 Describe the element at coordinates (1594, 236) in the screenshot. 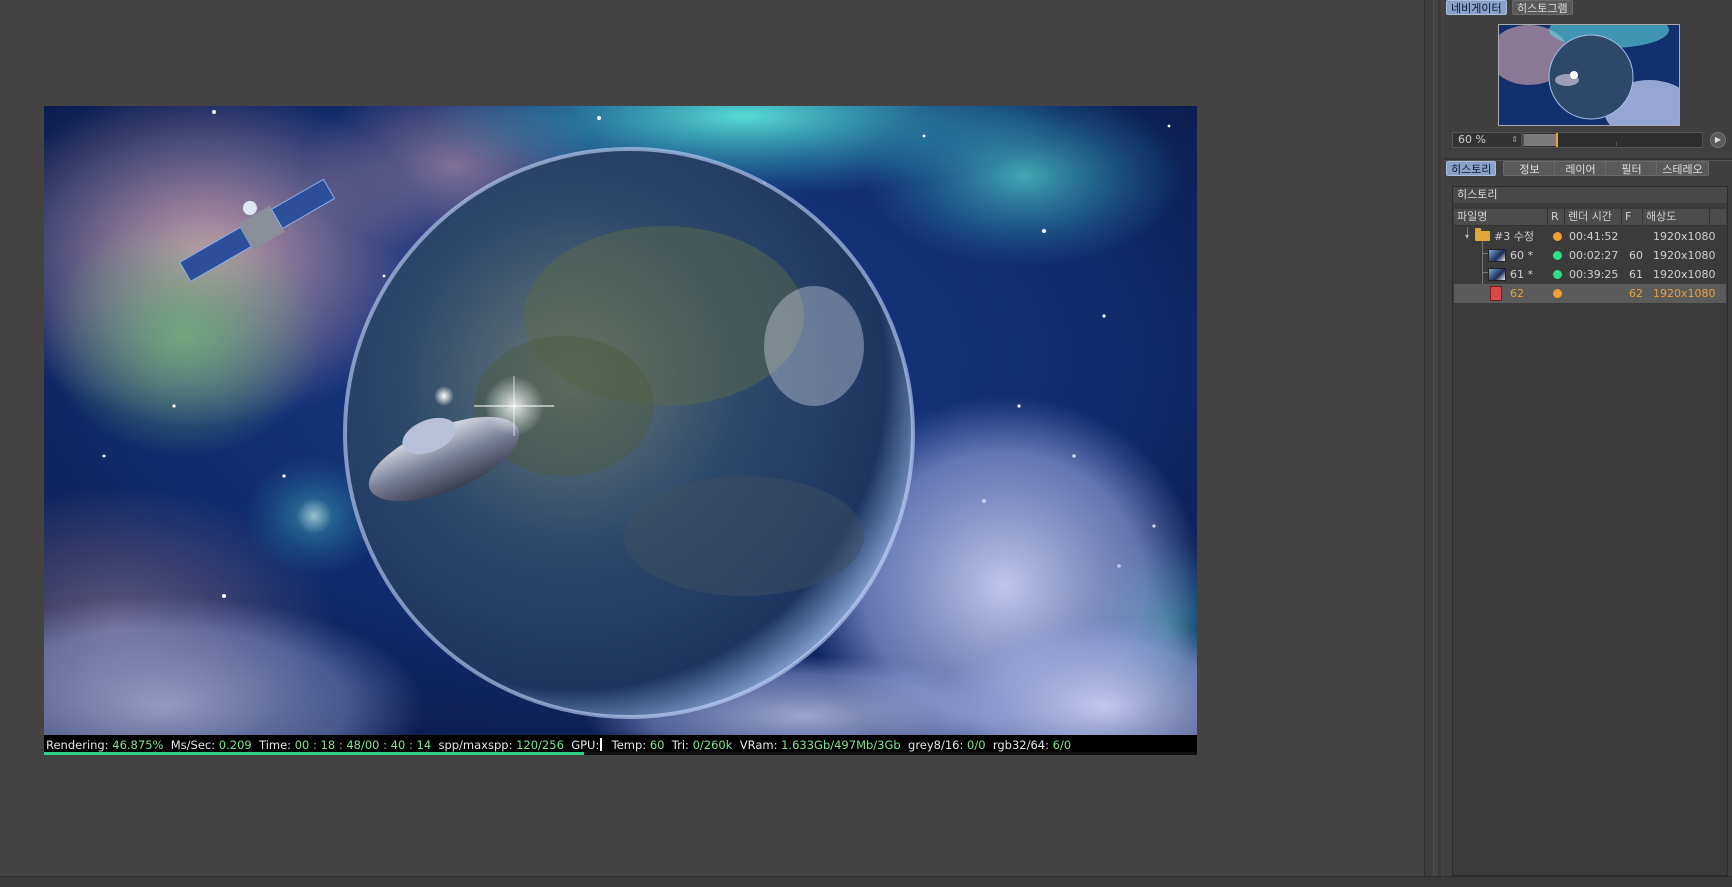

I see `row-render-time: 00:41:52` at that location.